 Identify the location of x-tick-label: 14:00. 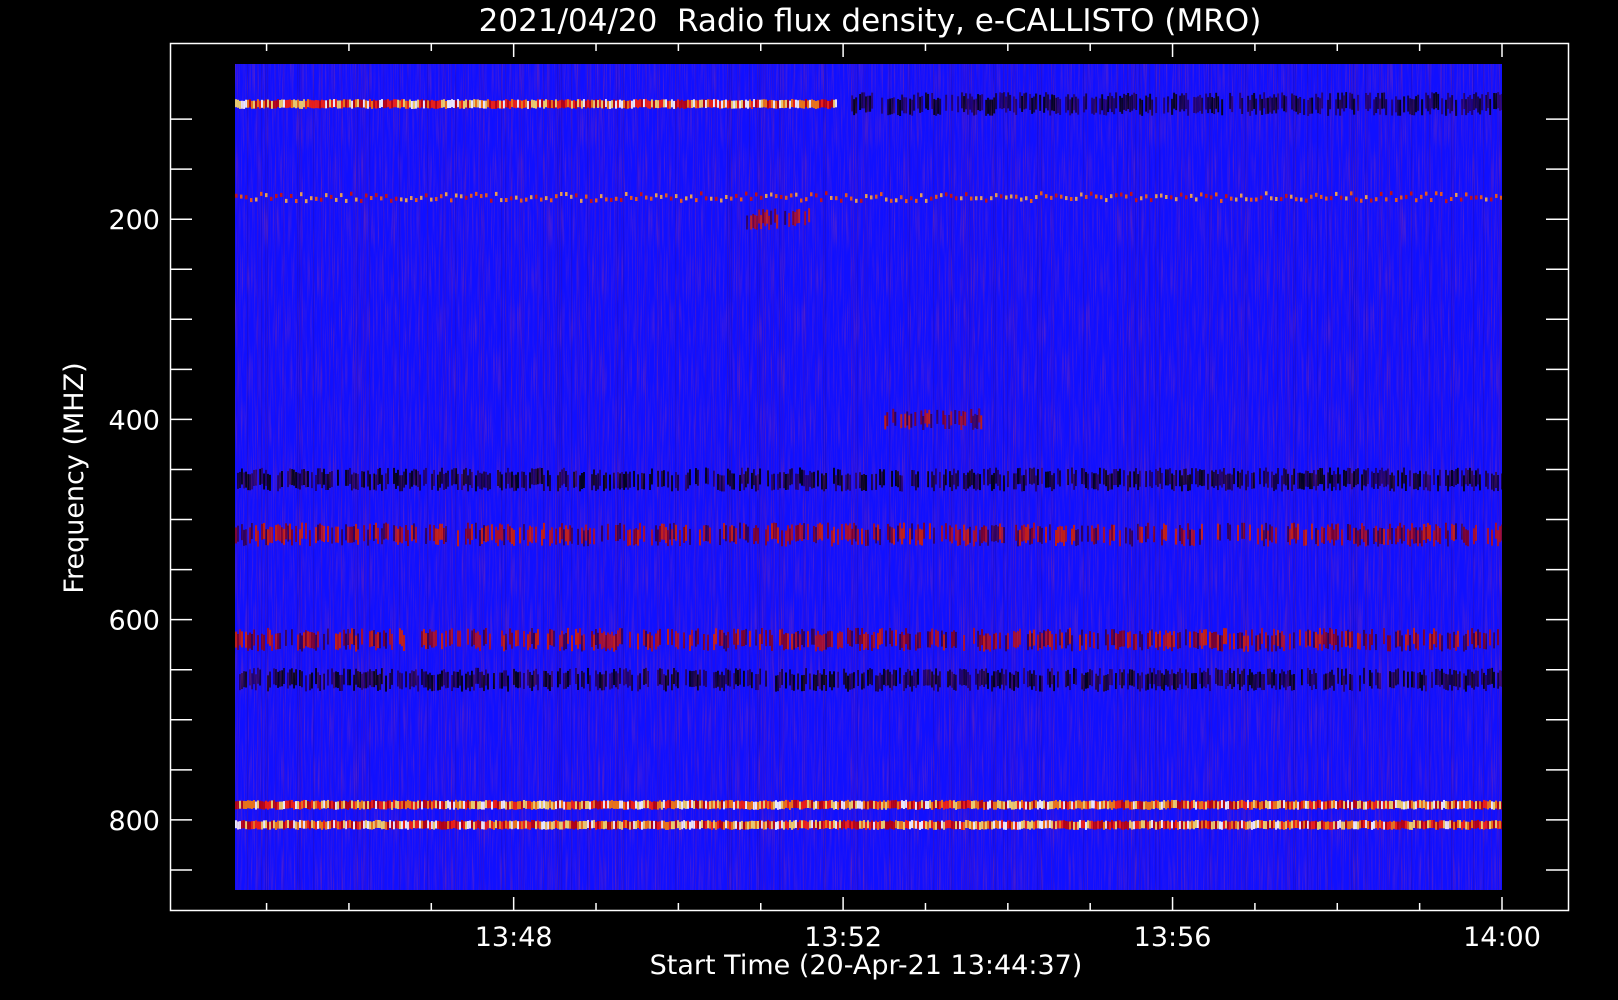
(1502, 937).